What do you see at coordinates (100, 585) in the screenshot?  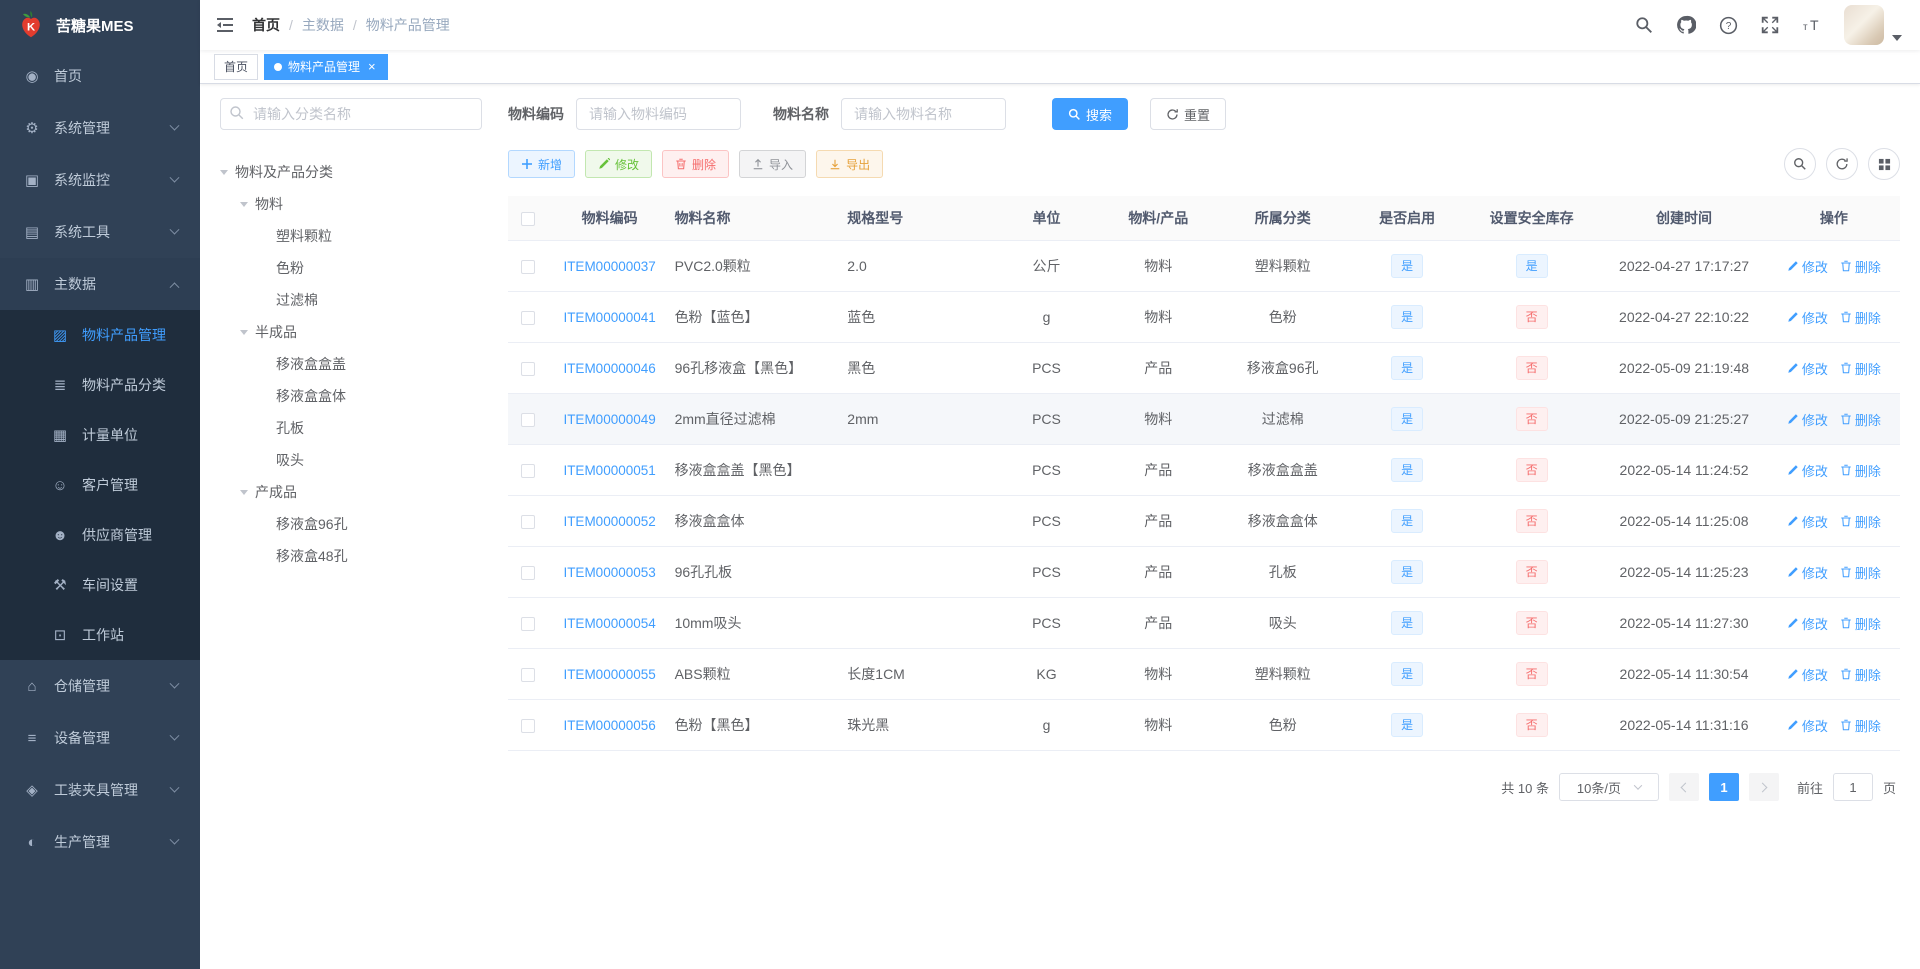 I see `sidebar-item-workshop-settings: ⚒ 车间设置` at bounding box center [100, 585].